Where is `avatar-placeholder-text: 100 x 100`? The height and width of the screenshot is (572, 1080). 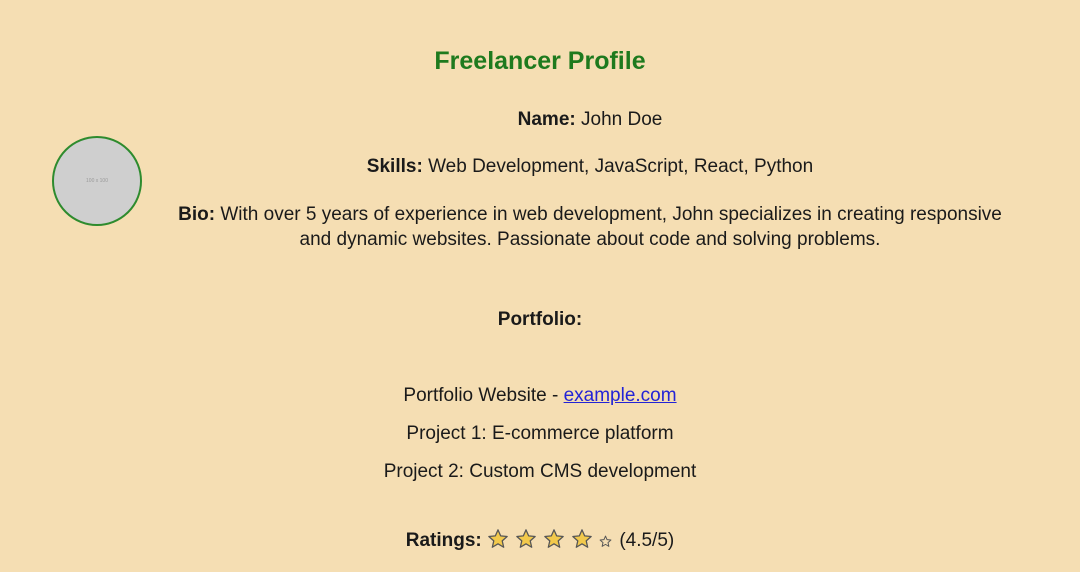 avatar-placeholder-text: 100 x 100 is located at coordinates (97, 181).